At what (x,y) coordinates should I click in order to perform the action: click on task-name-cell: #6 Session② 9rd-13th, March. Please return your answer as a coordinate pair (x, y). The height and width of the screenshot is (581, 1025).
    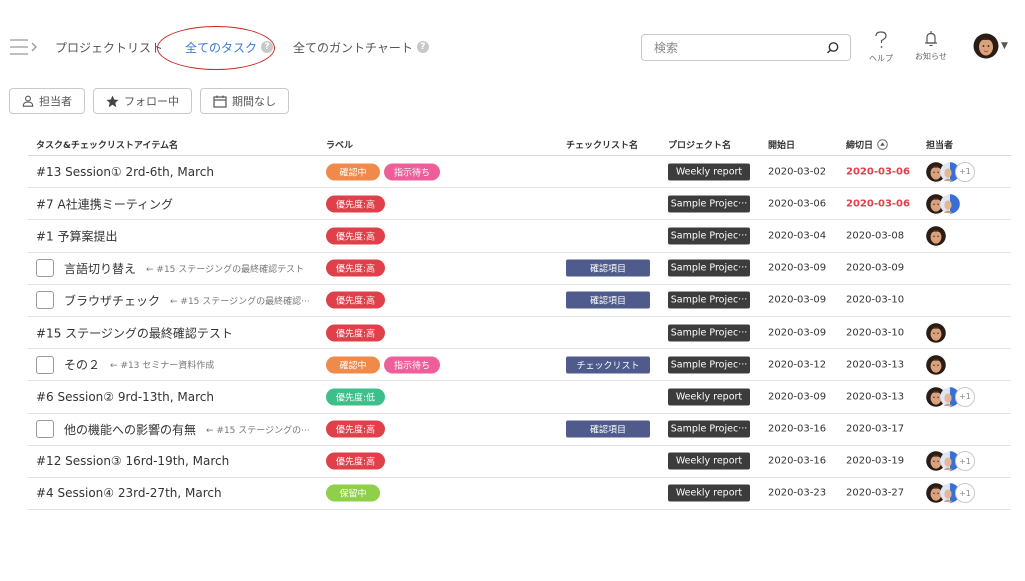
    Looking at the image, I should click on (125, 397).